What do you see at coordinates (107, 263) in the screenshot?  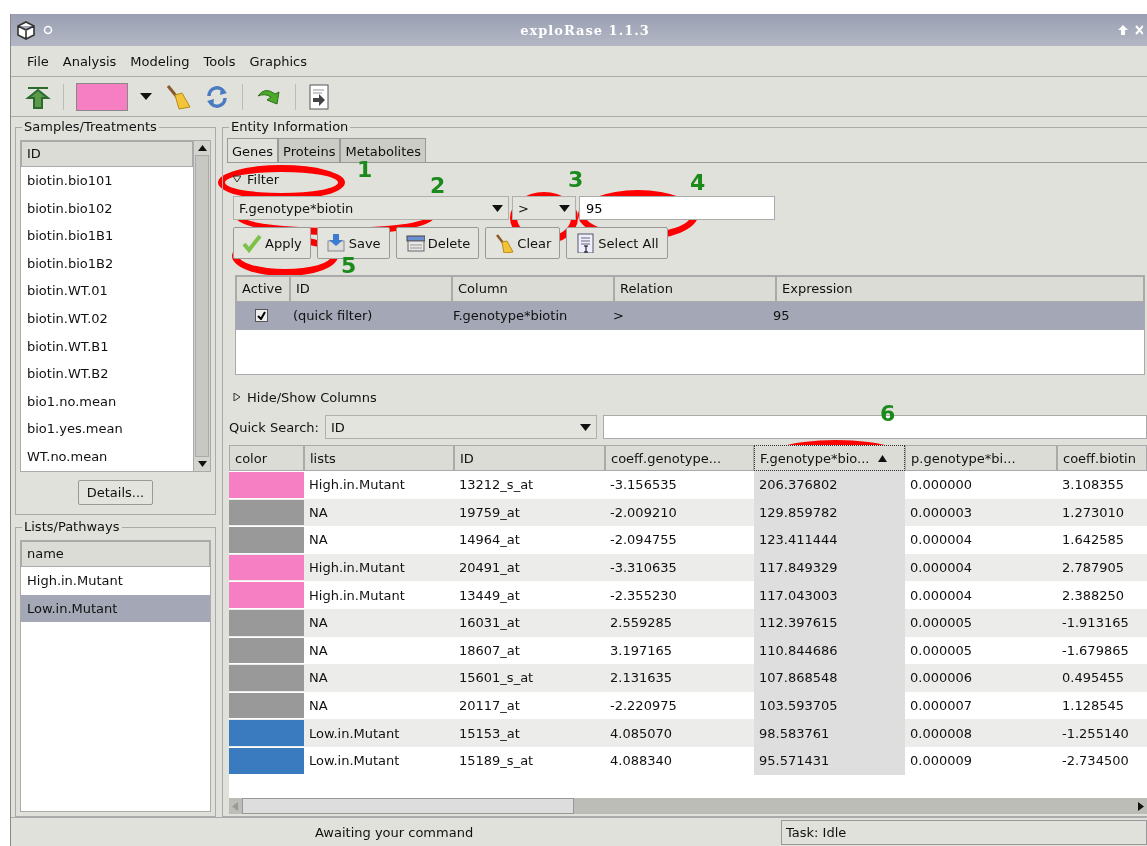 I see `list-item: biotin.bio1B2` at bounding box center [107, 263].